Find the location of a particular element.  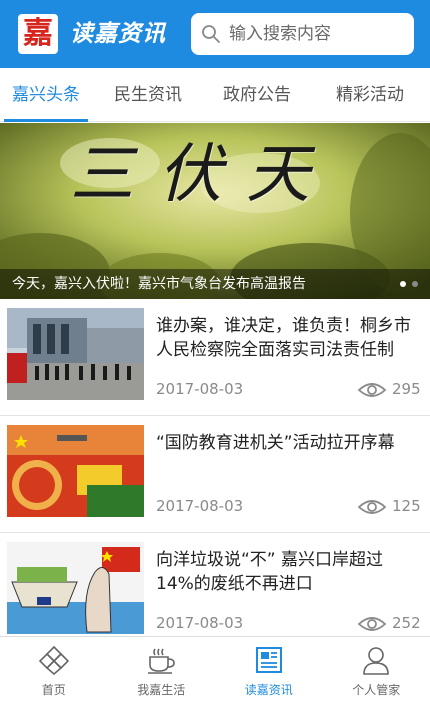

carousel-dot-active is located at coordinates (403, 284).